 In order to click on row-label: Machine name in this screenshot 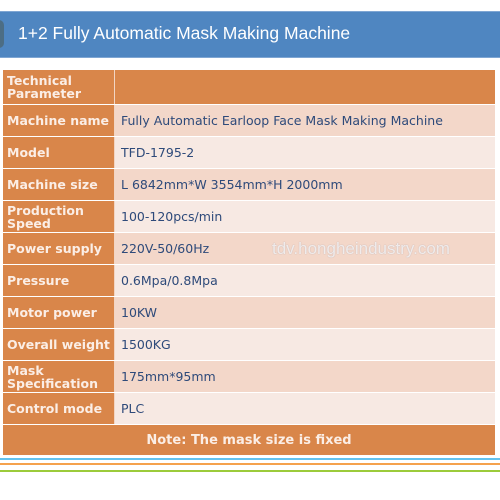, I will do `click(59, 120)`.